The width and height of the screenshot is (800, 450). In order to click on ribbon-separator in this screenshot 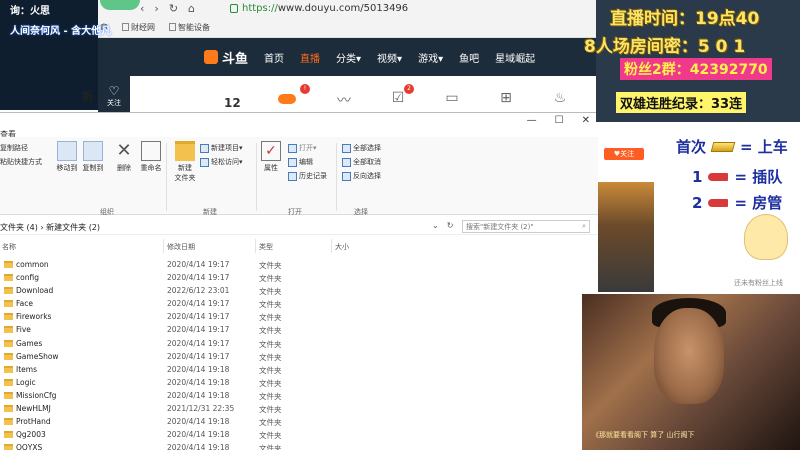, I will do `click(166, 177)`.